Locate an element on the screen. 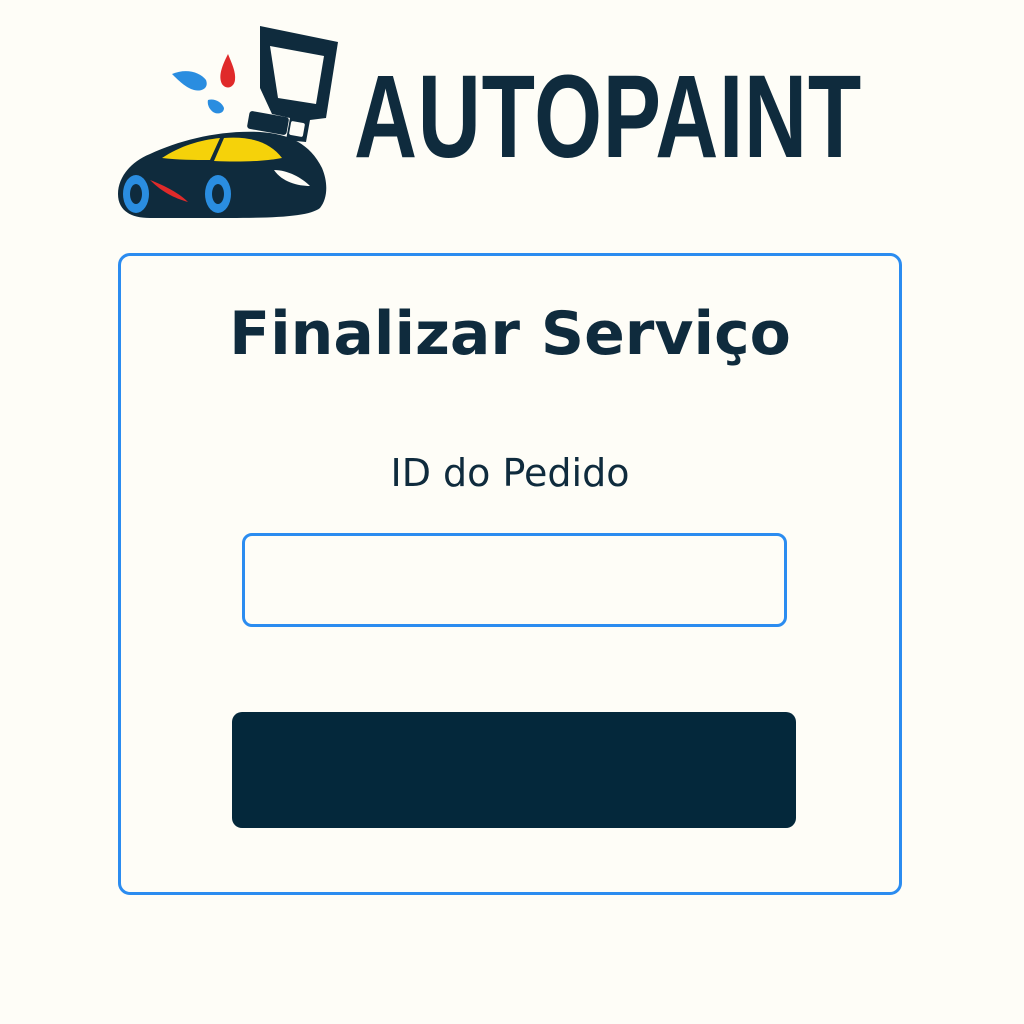 This screenshot has height=1024, width=1024. submit-button is located at coordinates (514, 770).